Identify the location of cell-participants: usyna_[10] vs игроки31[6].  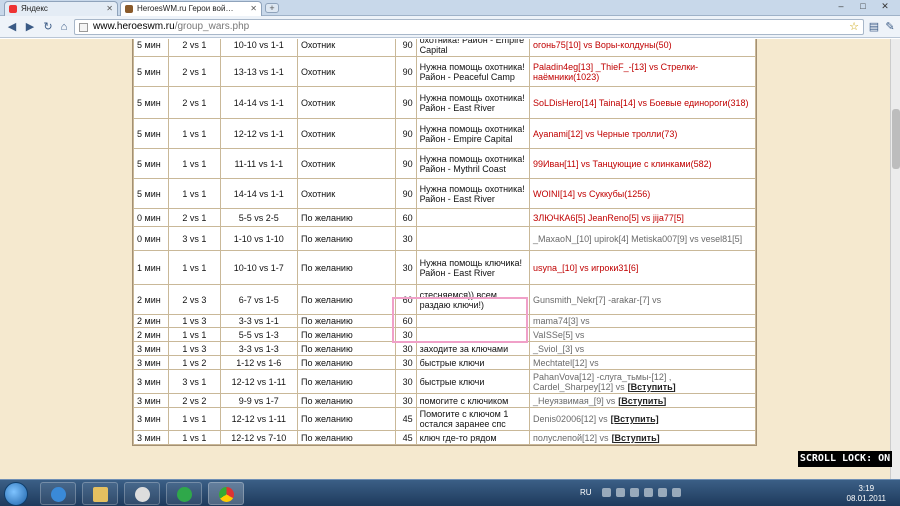
(642, 267).